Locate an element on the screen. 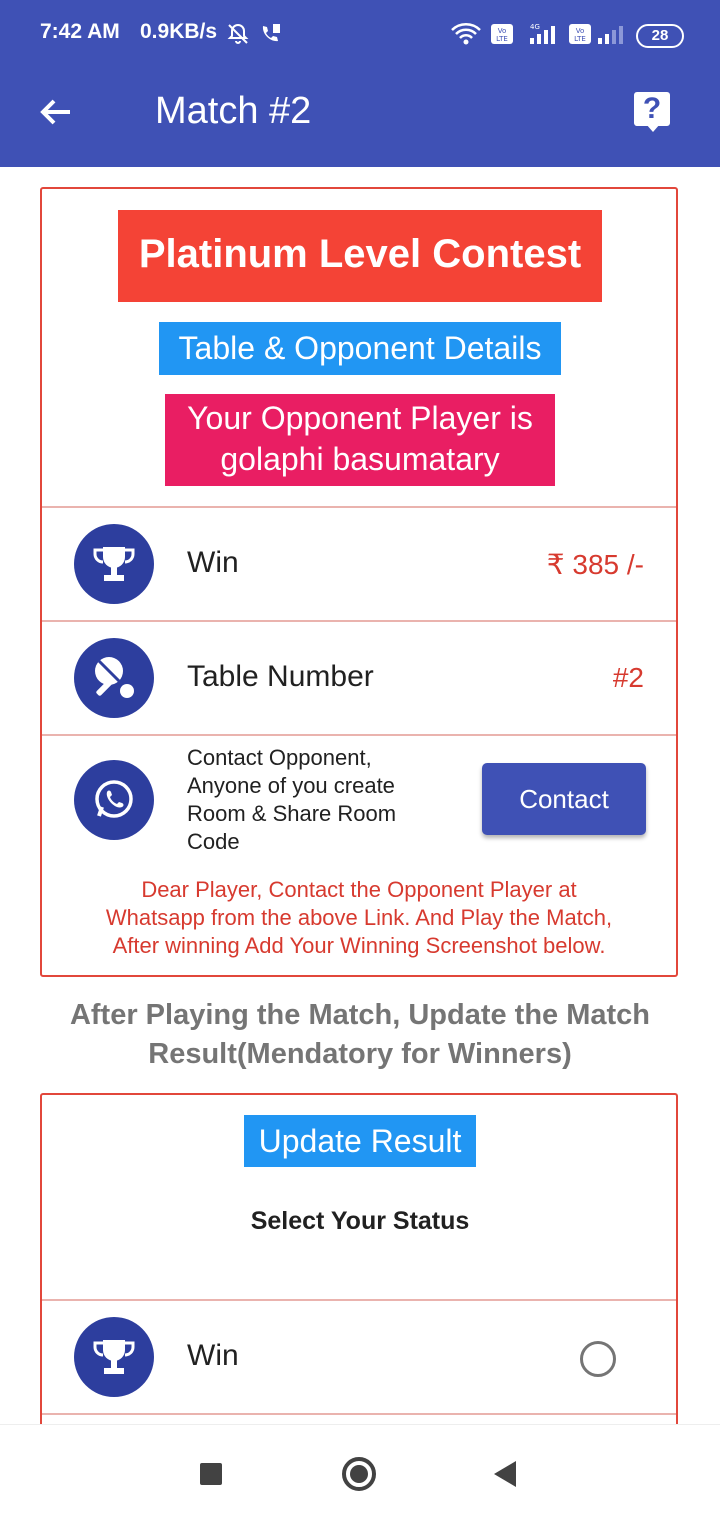 This screenshot has height=1521, width=720. update-result-heading: Update Result is located at coordinates (360, 1141).